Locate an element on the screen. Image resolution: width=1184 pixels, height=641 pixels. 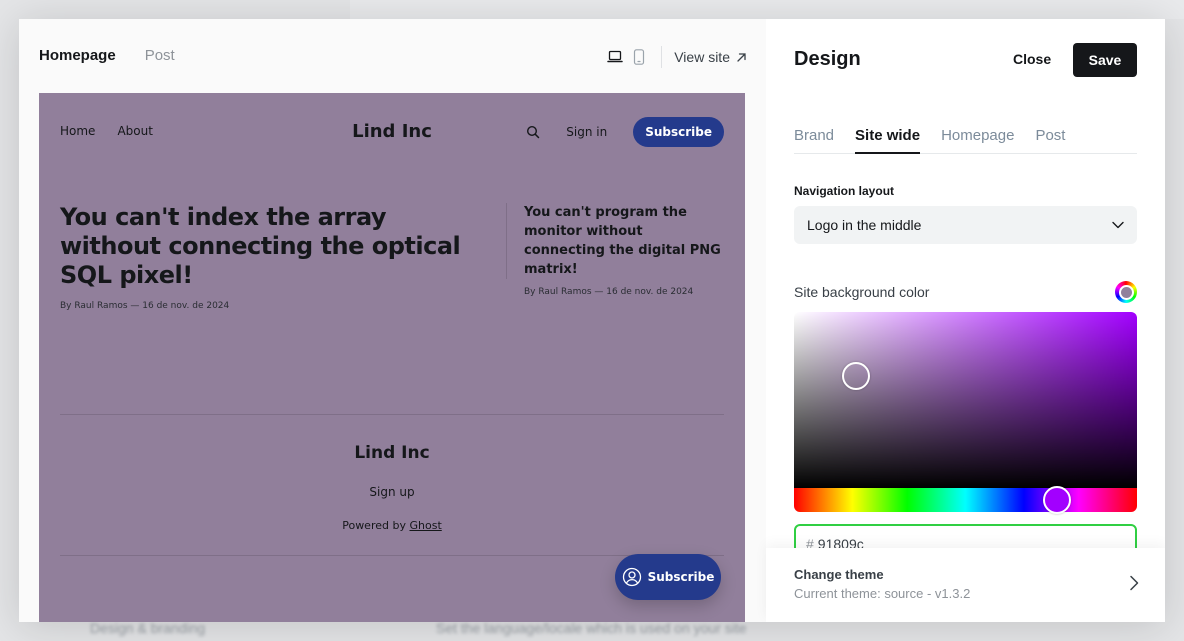
floating-subscribe-label: Subscribe is located at coordinates (681, 577).